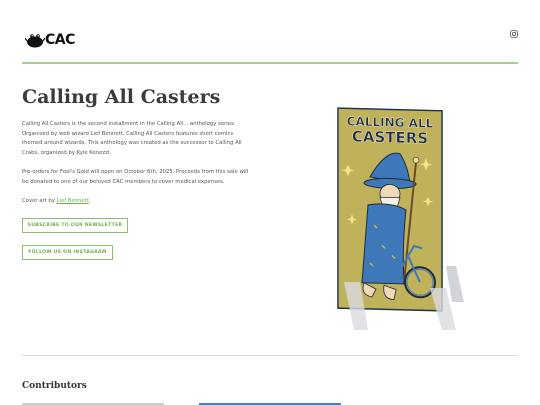 The height and width of the screenshot is (405, 540). What do you see at coordinates (39, 201) in the screenshot?
I see `cover-credit-prefix: Cover art by` at bounding box center [39, 201].